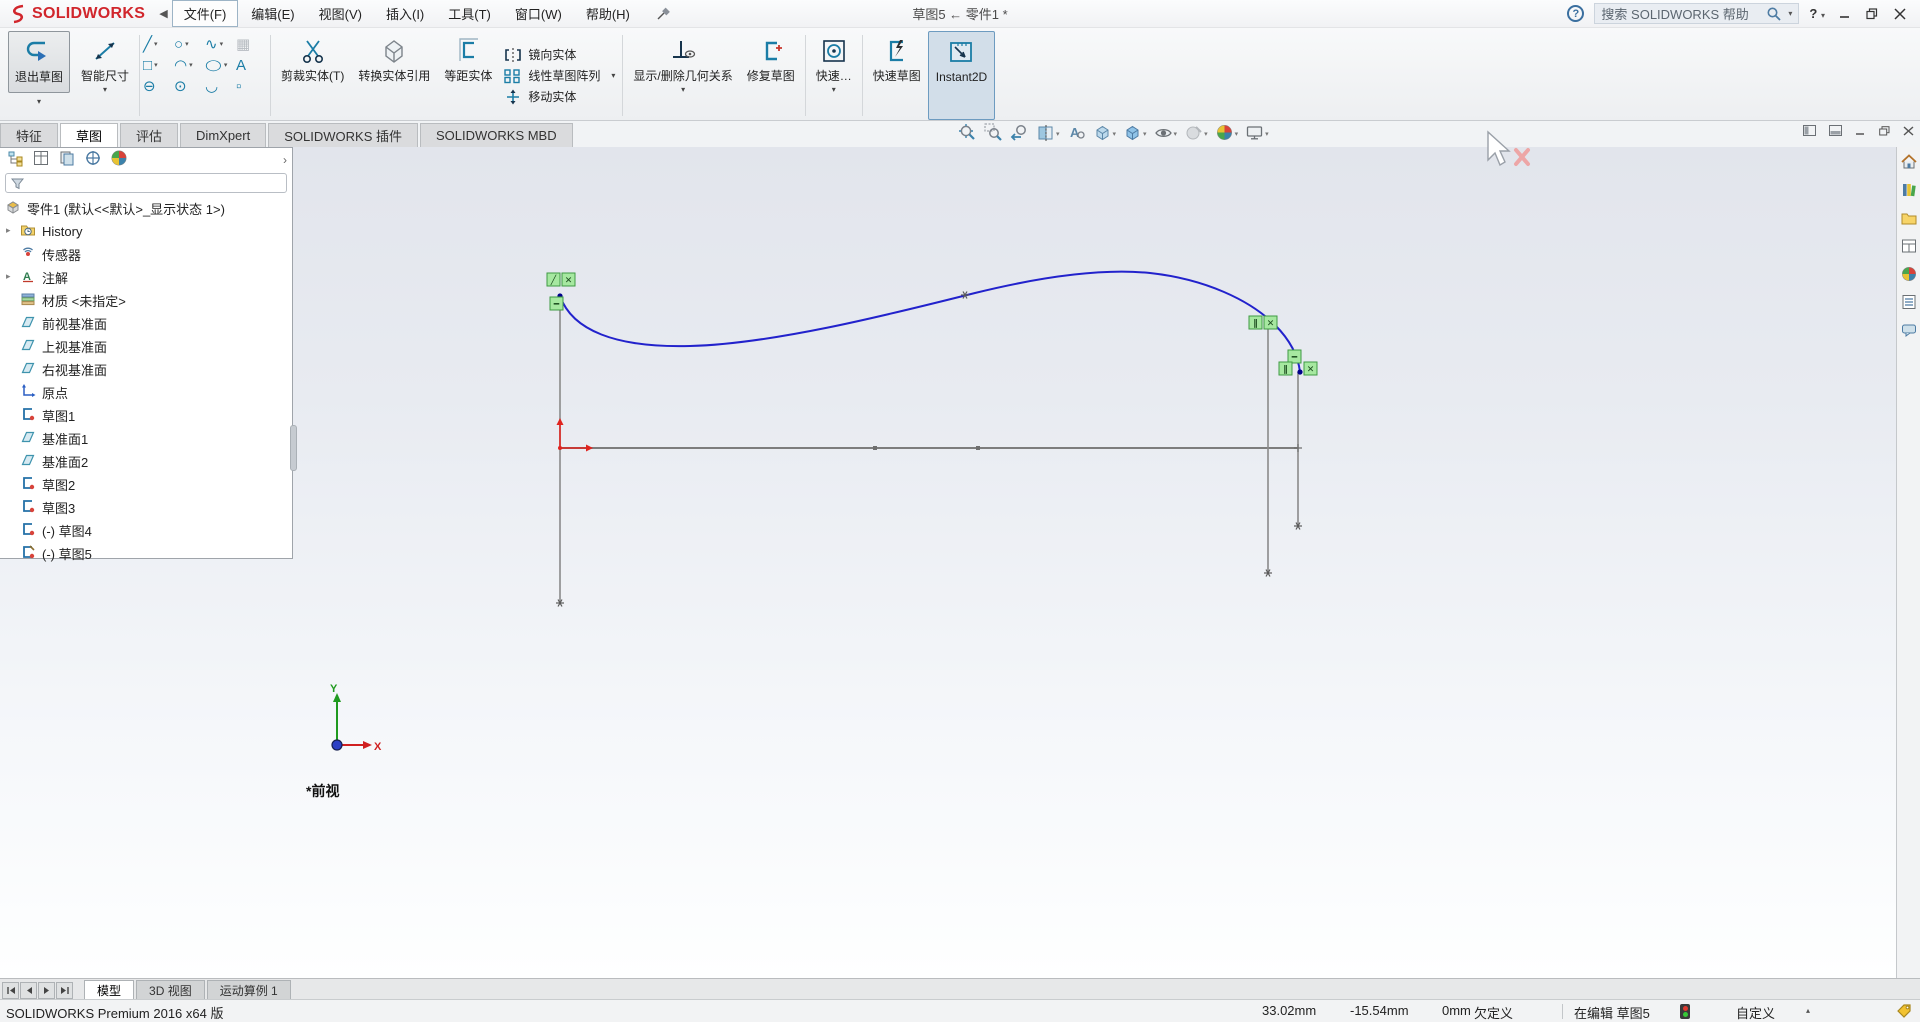 The height and width of the screenshot is (1022, 1920). I want to click on tree-root-item: 零件1 (默认<<默认>_显示状态 1>), so click(146, 208).